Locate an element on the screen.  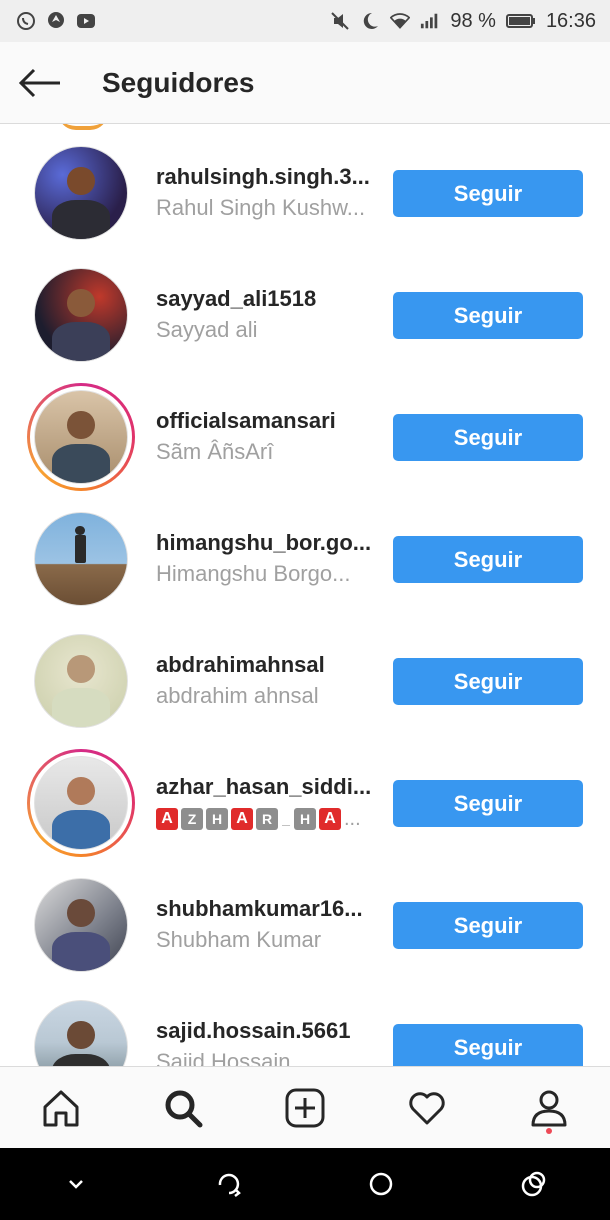
list-item: abdrahimahnsal abdrahim ahnsal Seguir is located at coordinates (305, 673).